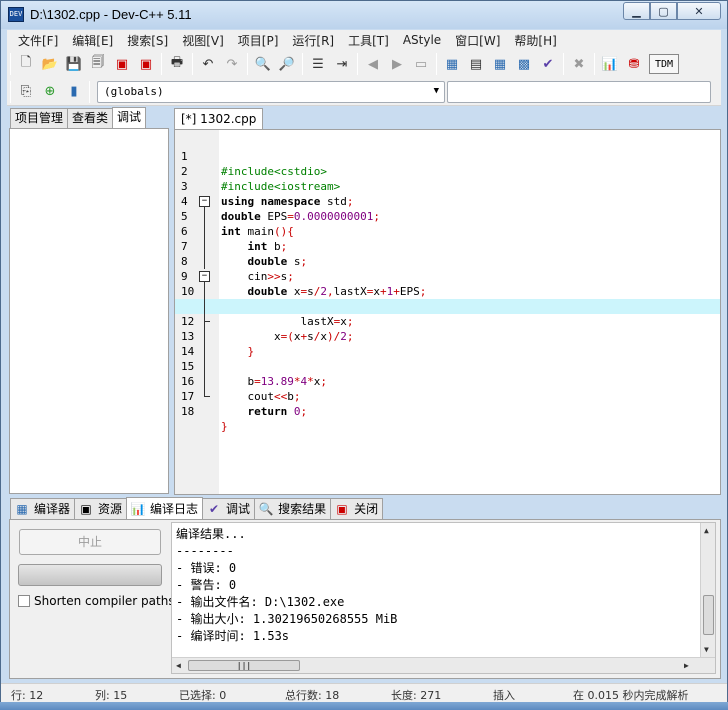 The image size is (728, 710). I want to click on scope-combo: (globals) ▼, so click(271, 91).